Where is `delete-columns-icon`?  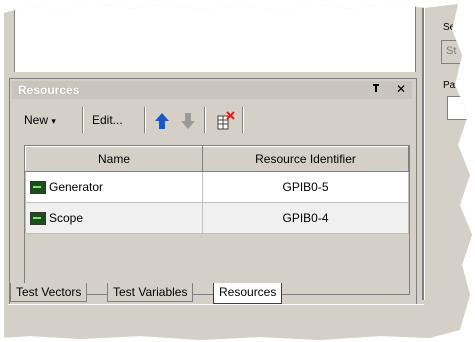 delete-columns-icon is located at coordinates (226, 120).